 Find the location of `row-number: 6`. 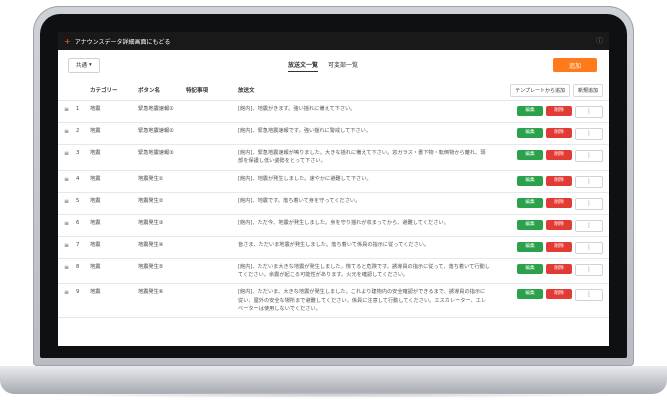

row-number: 6 is located at coordinates (78, 222).